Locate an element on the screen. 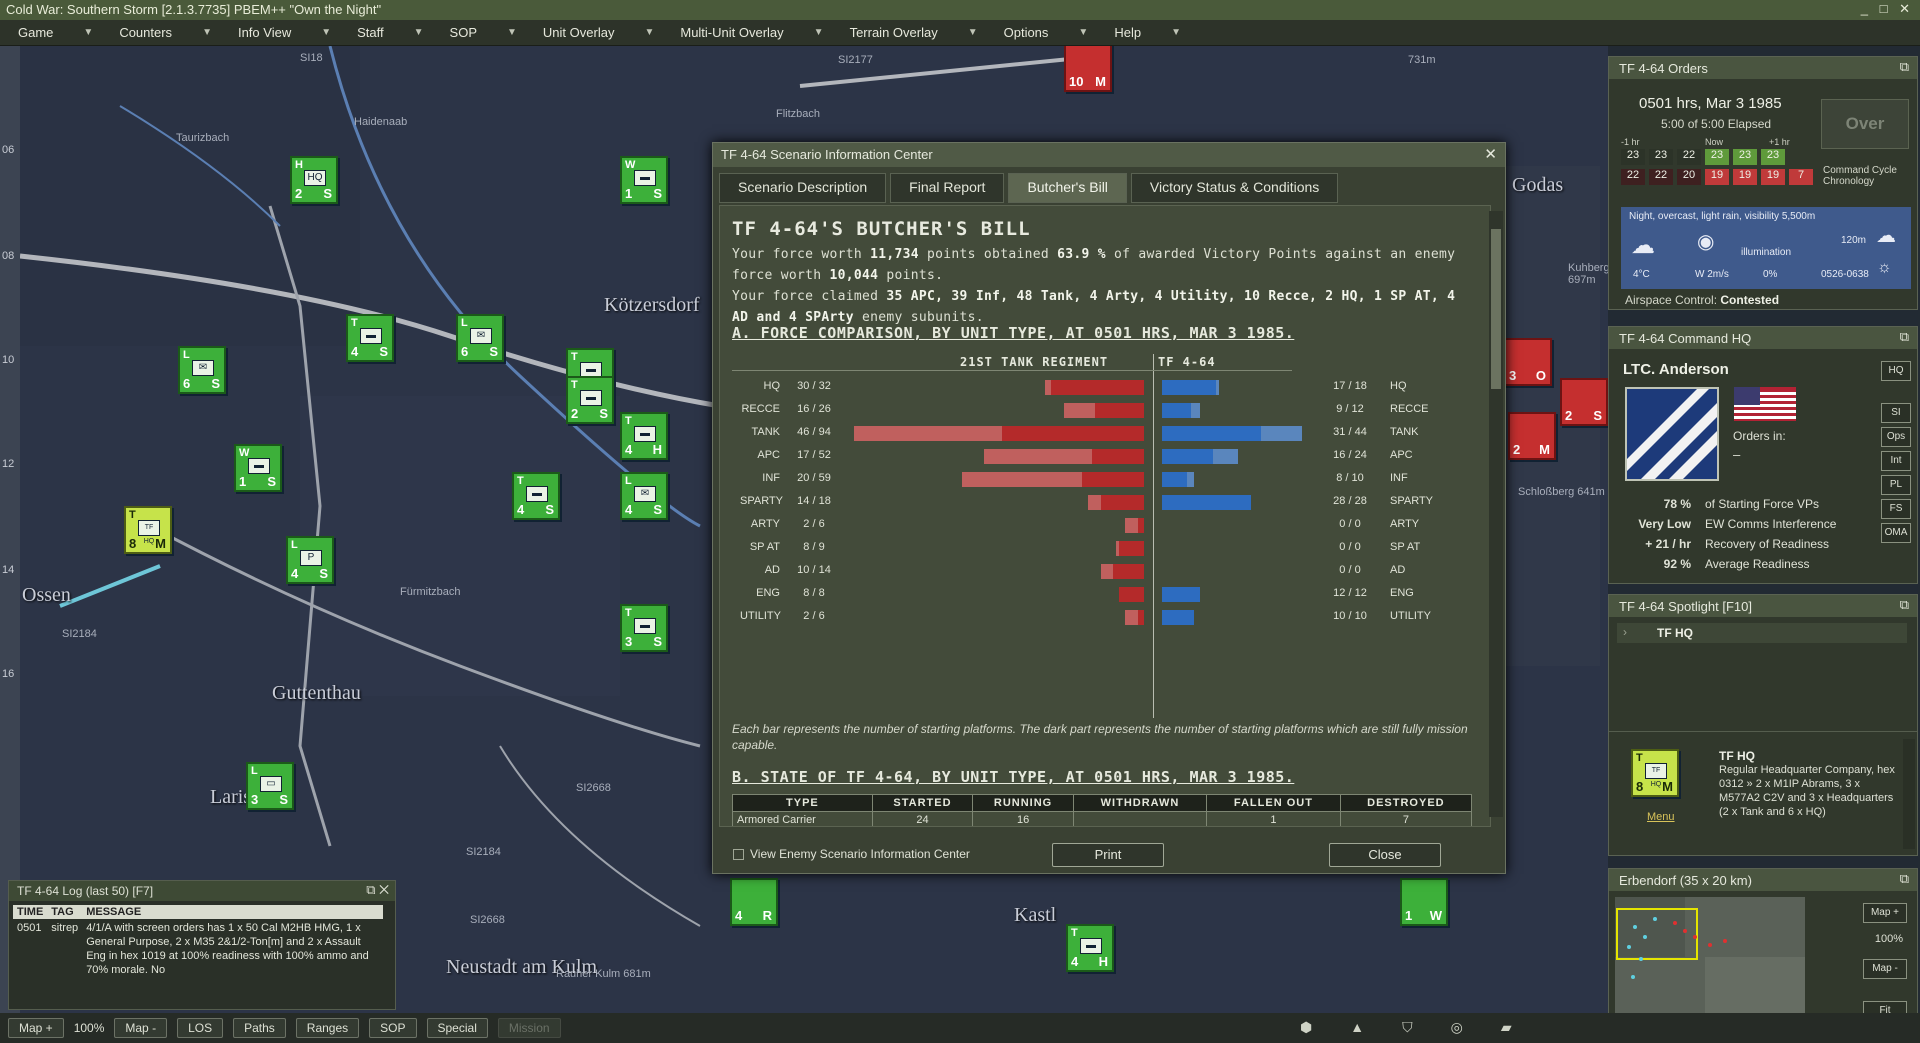 This screenshot has width=1920, height=1043. menu-info-view: Info View ▼ is located at coordinates (279, 32).